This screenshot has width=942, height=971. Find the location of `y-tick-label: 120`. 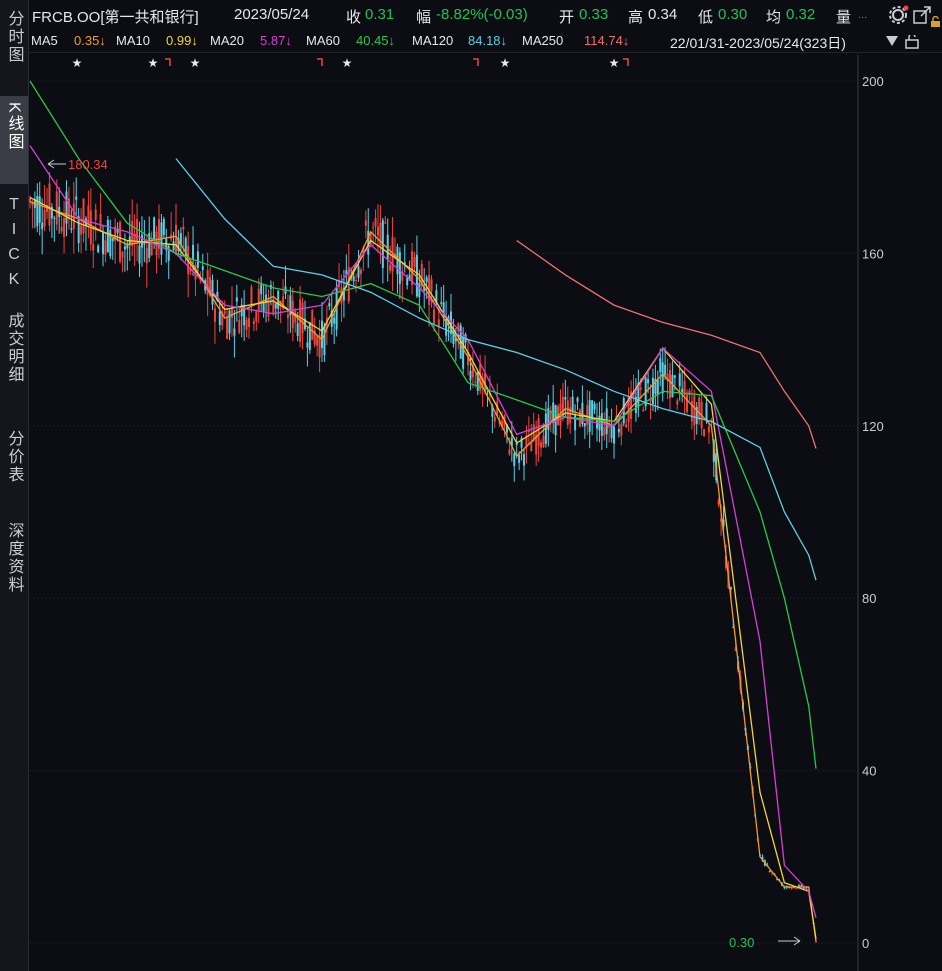

y-tick-label: 120 is located at coordinates (873, 426).